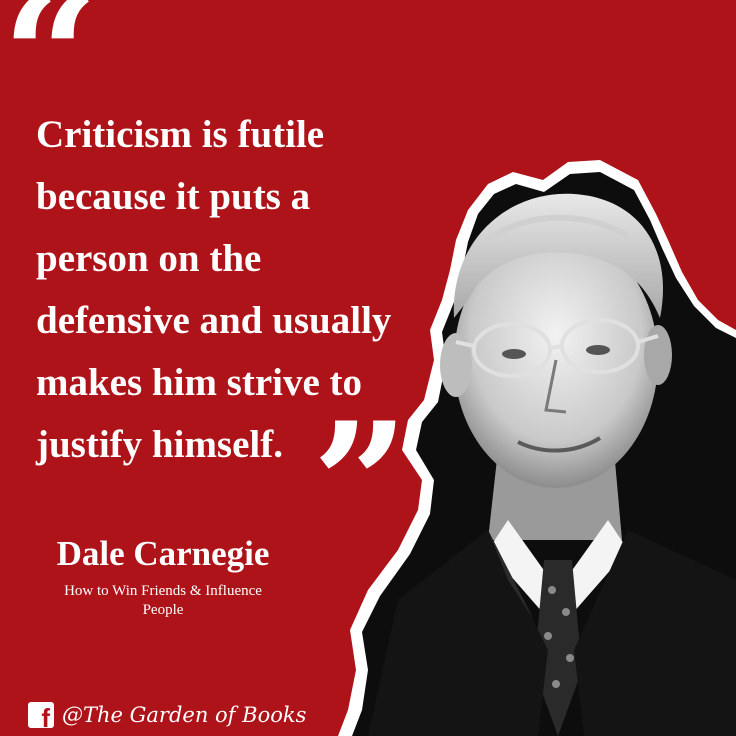 The width and height of the screenshot is (736, 736). I want to click on social-credit: f @The Garden of Books, so click(167, 715).